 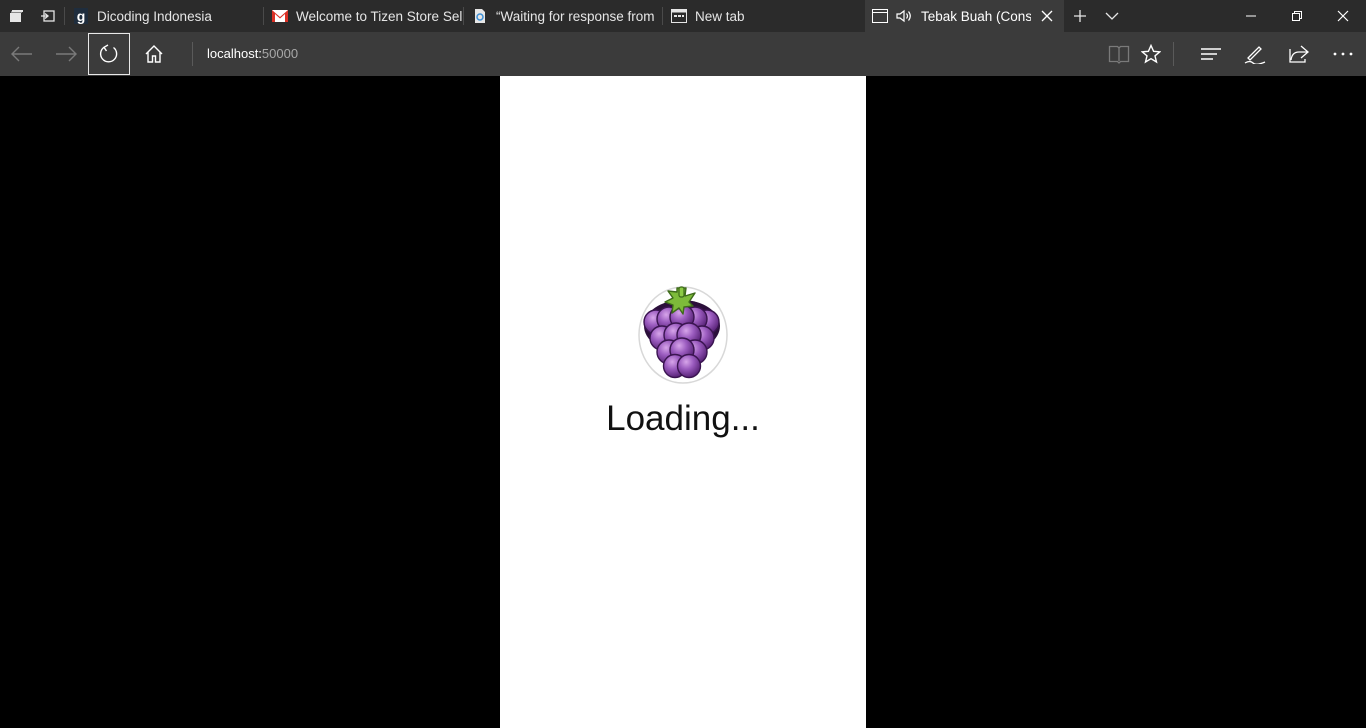 I want to click on tab-title: New tab, so click(x=720, y=16).